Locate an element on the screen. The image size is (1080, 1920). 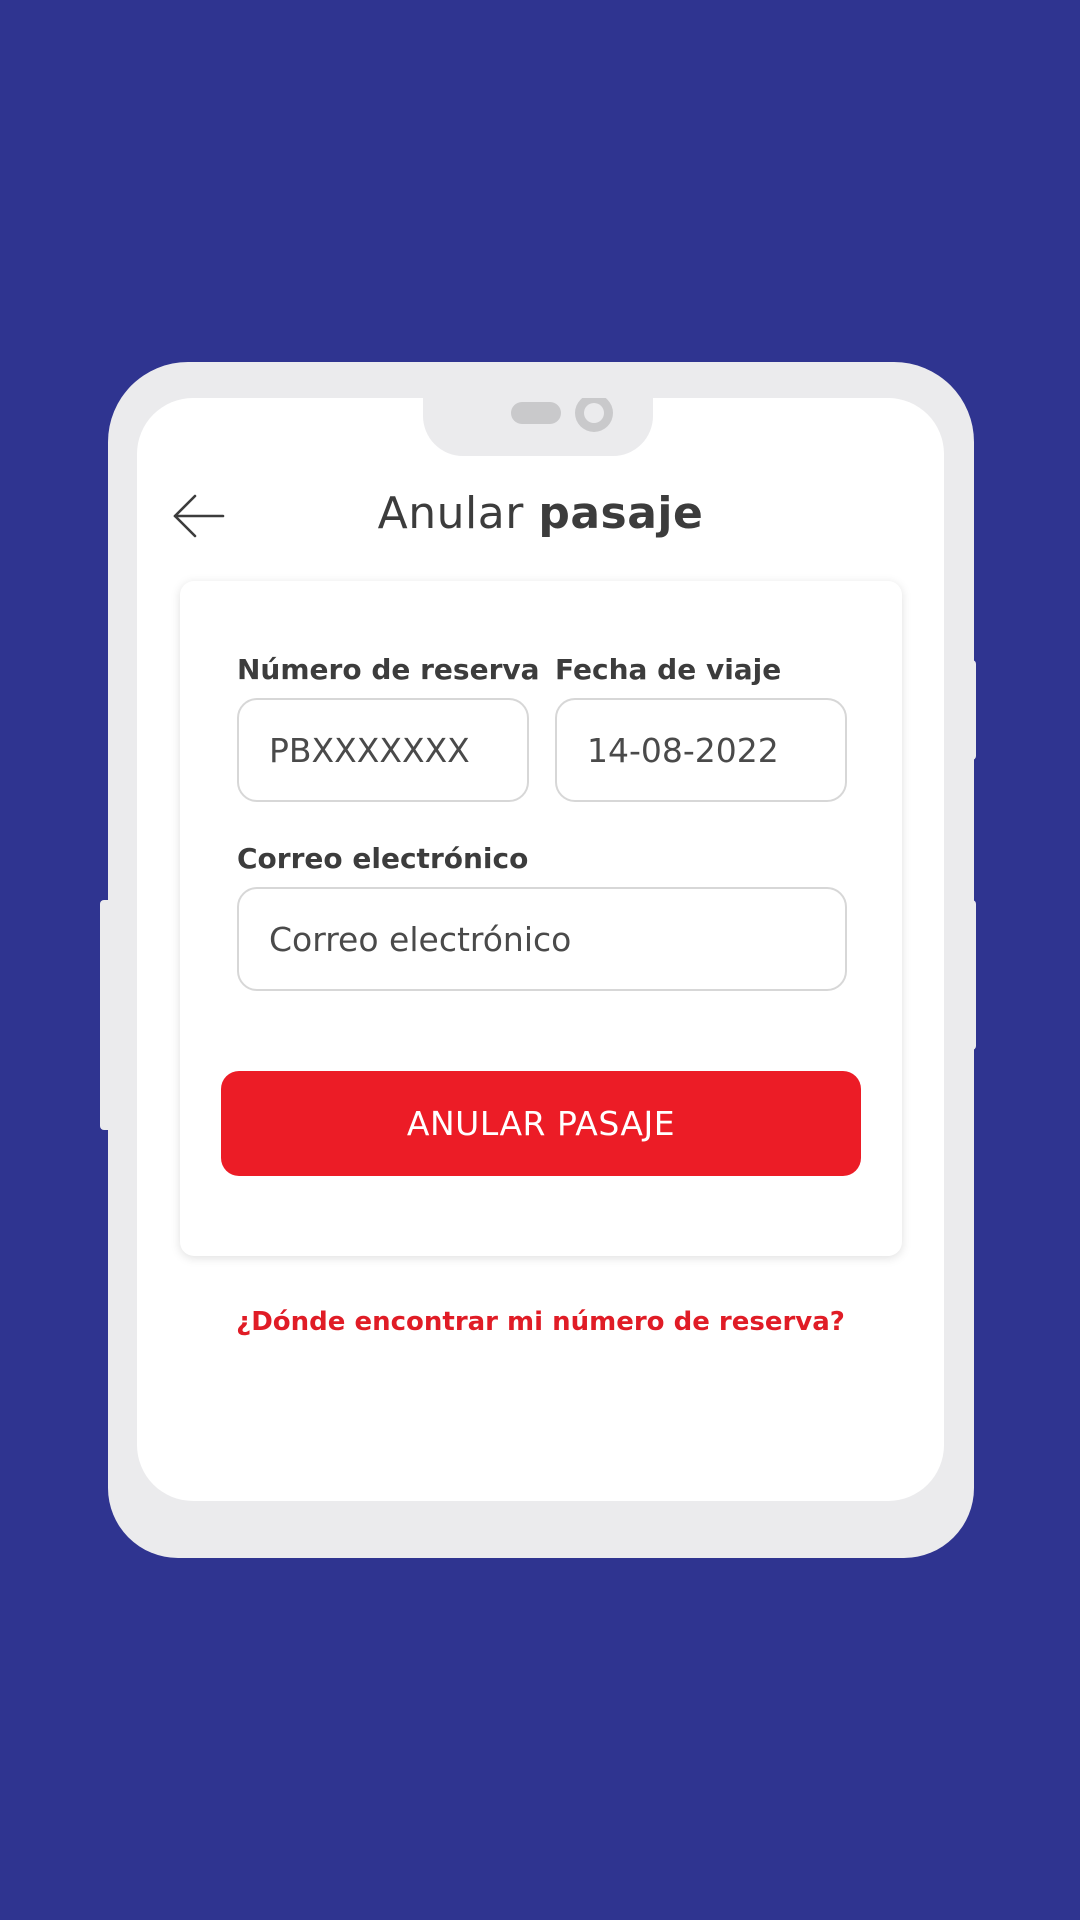
reservation-number-label: Número de reserva is located at coordinates (388, 669).